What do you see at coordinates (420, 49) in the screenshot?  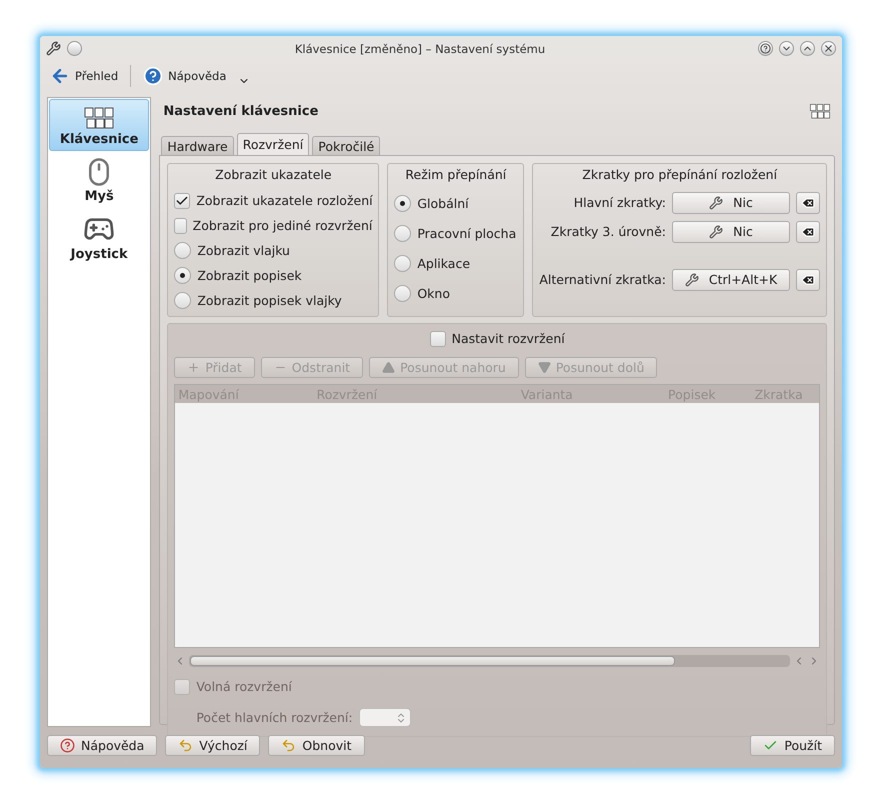 I see `window-title: Klávesnice [změněno] – Nastavení systému` at bounding box center [420, 49].